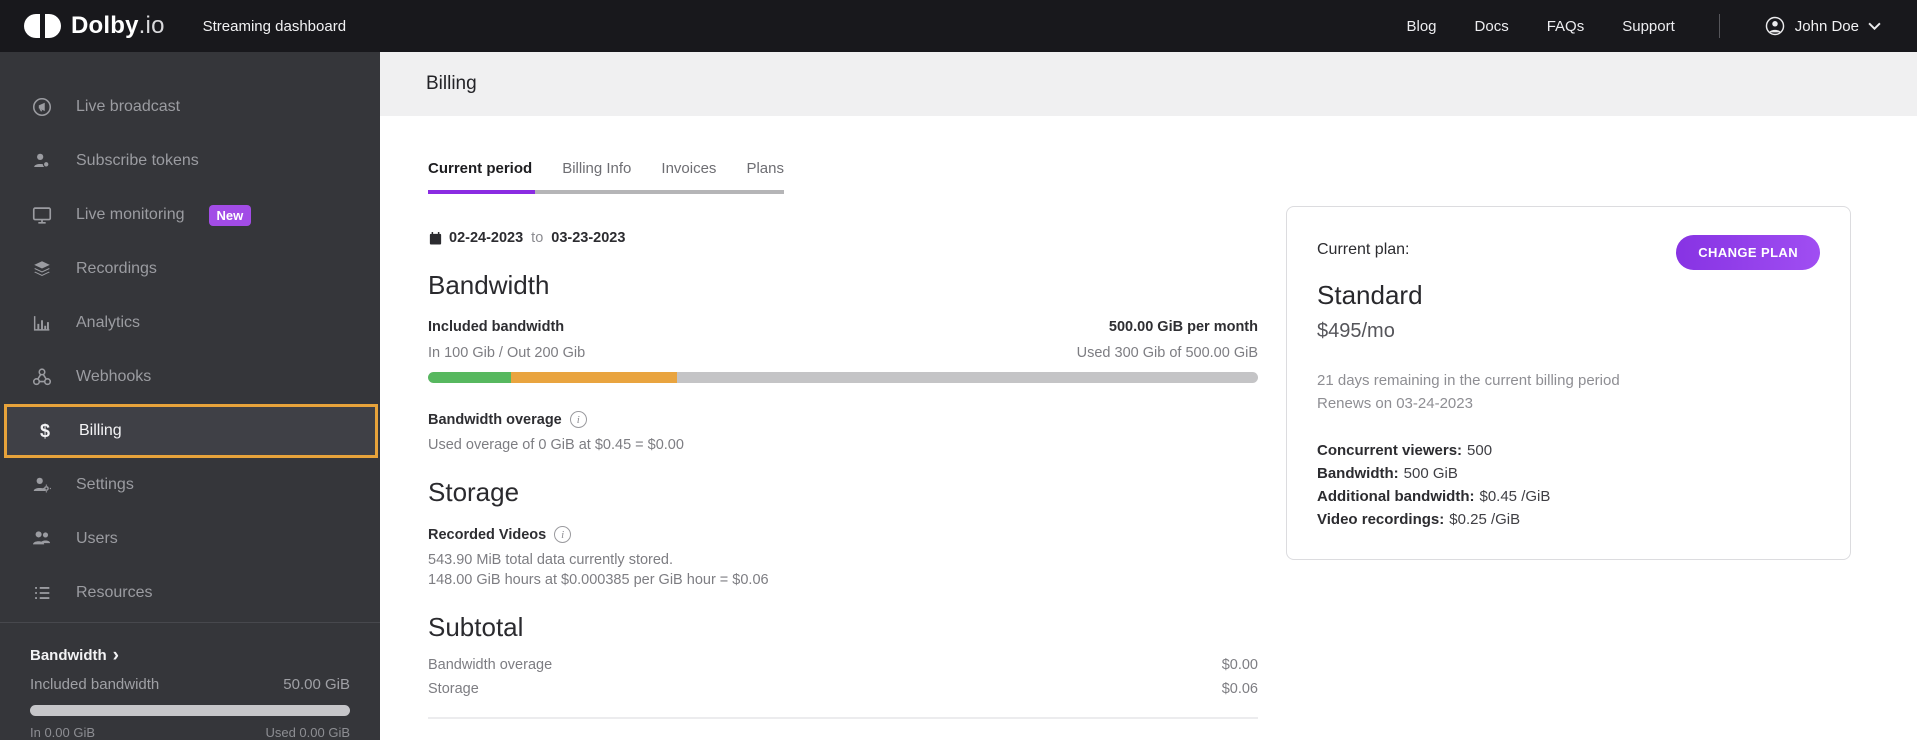  I want to click on subtotal-row-value: $0.00, so click(1239, 665).